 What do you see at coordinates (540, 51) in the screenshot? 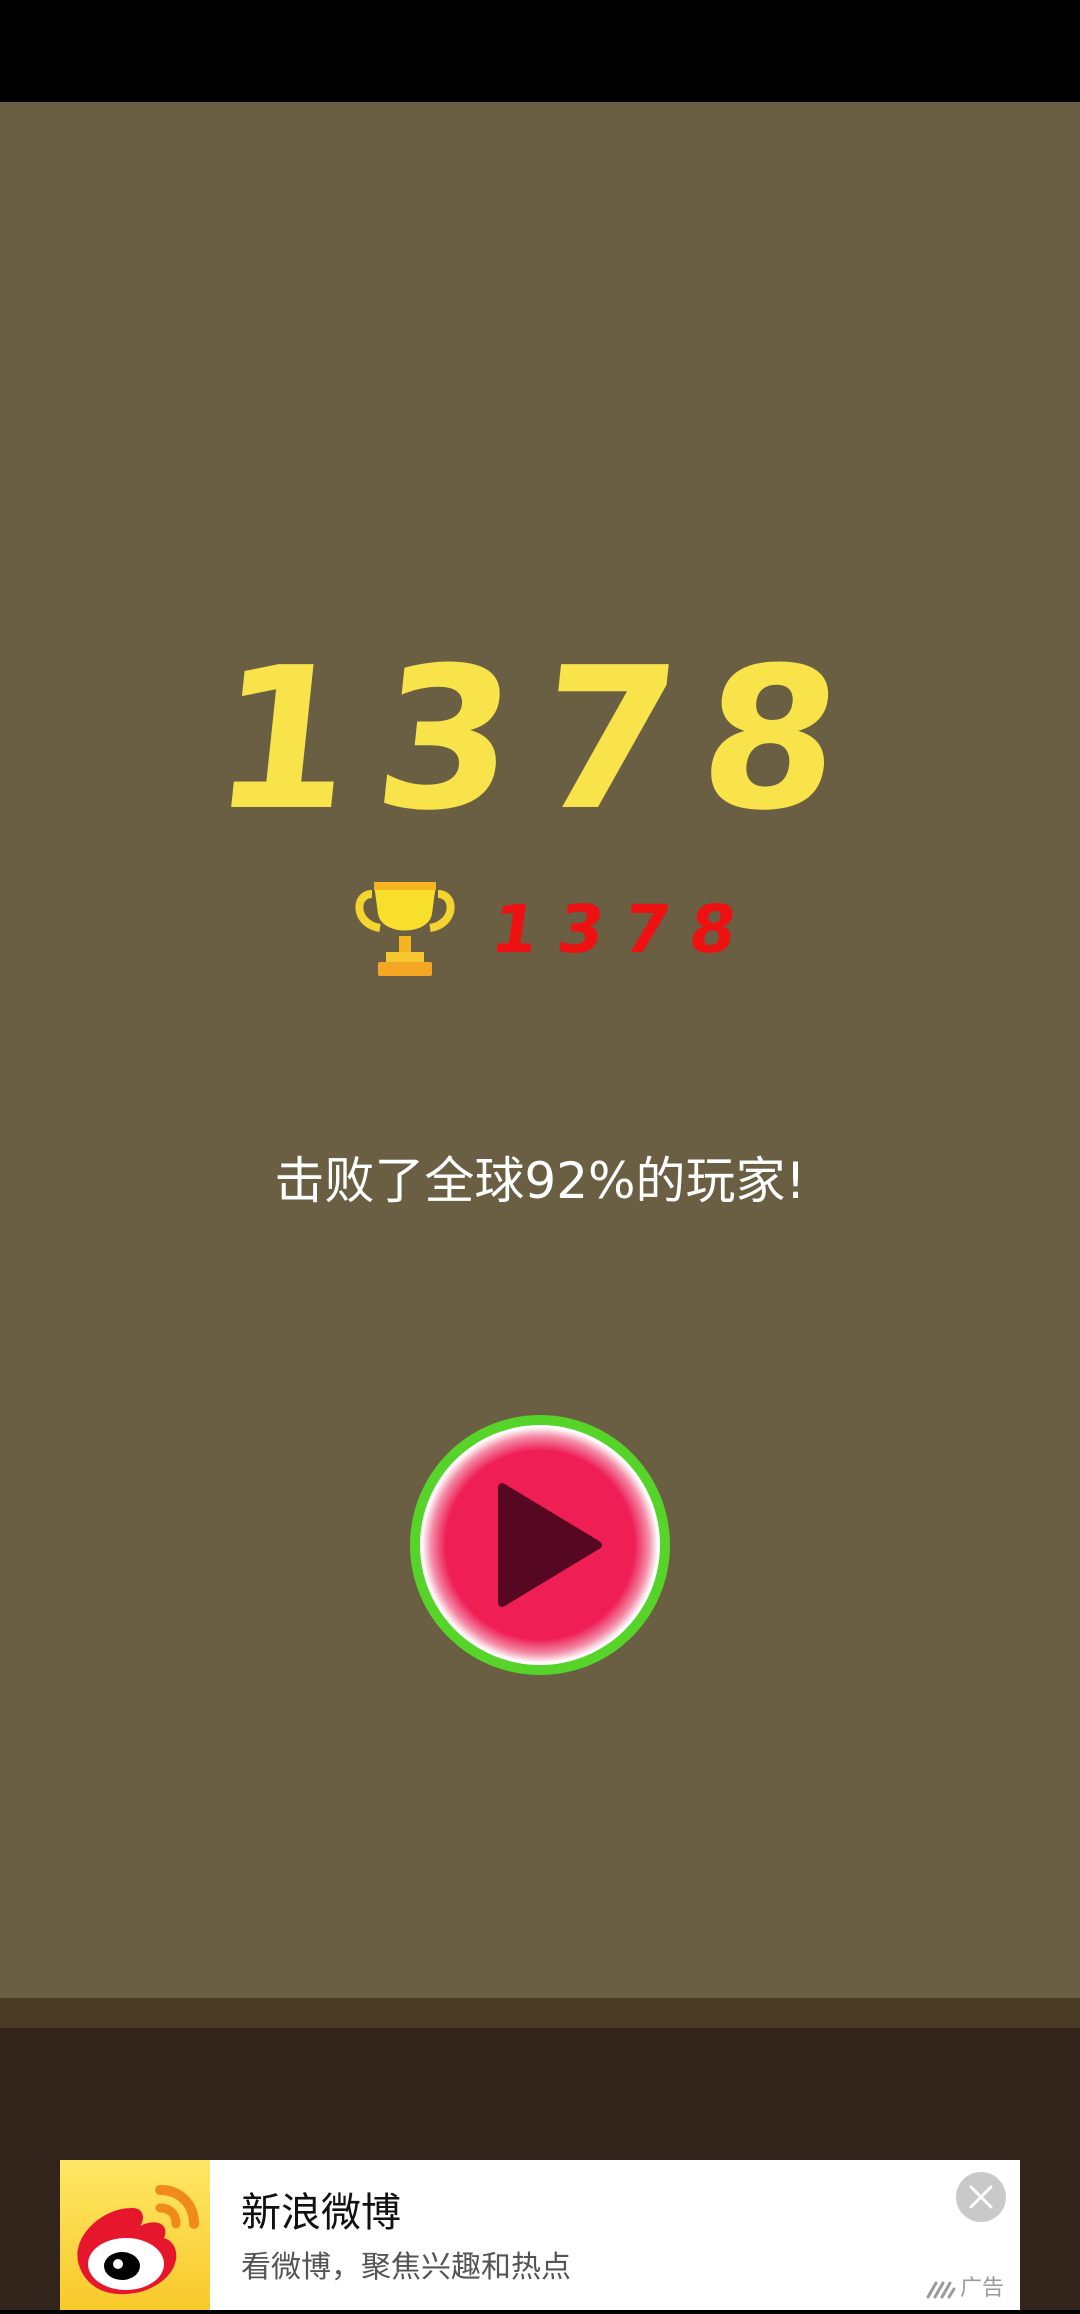
I see `status-bar` at bounding box center [540, 51].